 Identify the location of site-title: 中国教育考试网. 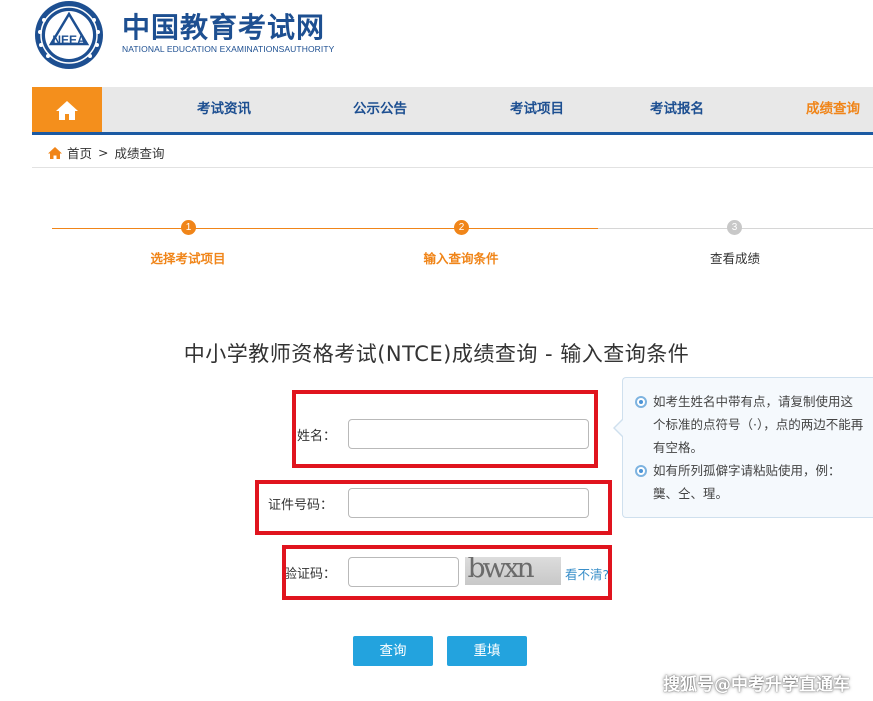
(224, 27).